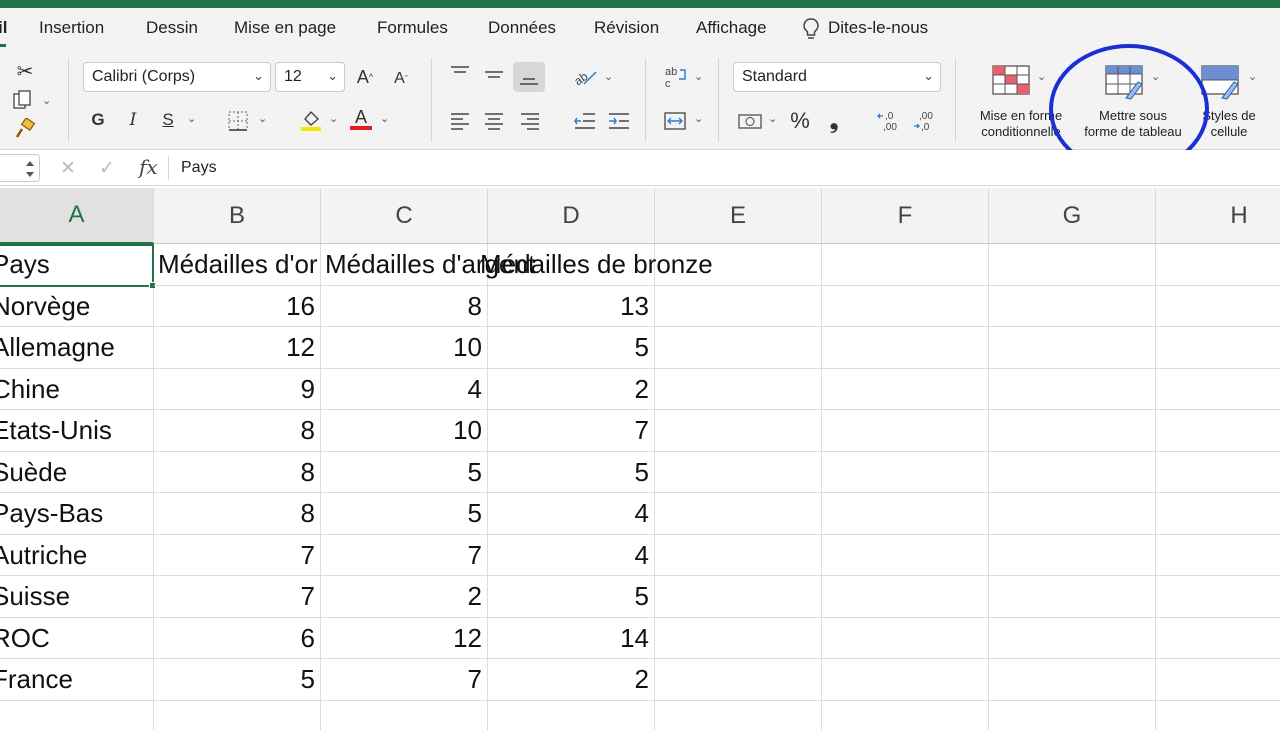  Describe the element at coordinates (529, 77) in the screenshot. I see `align-bottom-button` at that location.